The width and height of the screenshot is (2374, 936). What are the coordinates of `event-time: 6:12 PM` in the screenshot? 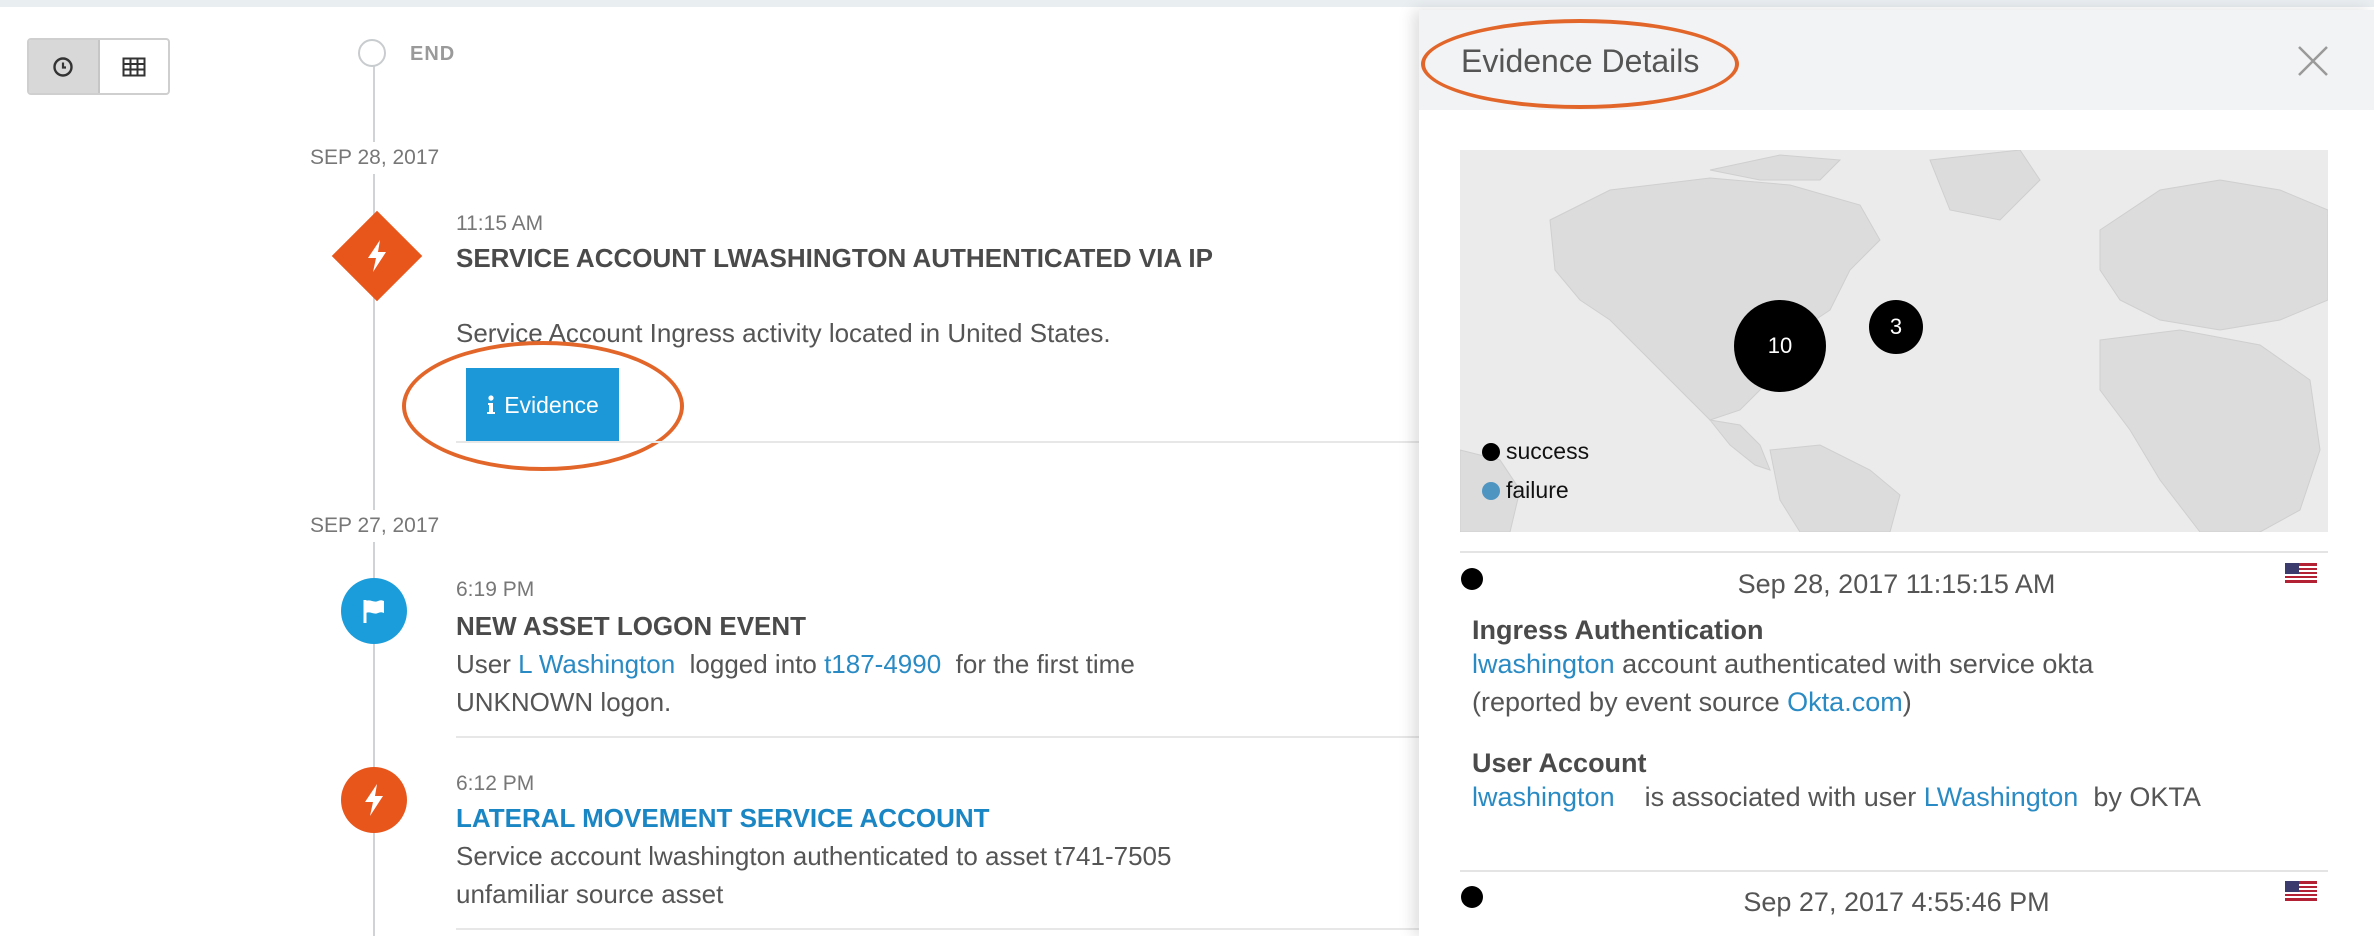 It's located at (495, 783).